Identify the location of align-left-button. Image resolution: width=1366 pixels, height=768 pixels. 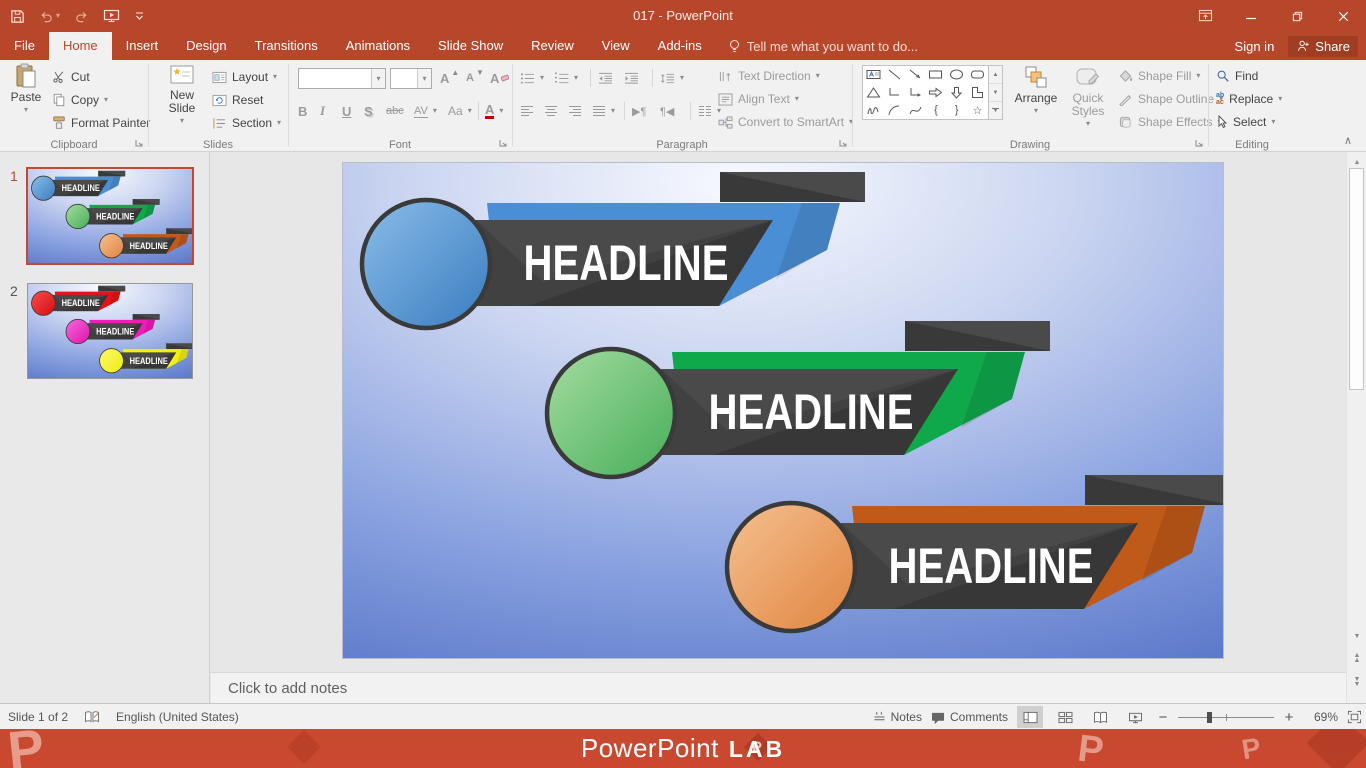
(527, 111).